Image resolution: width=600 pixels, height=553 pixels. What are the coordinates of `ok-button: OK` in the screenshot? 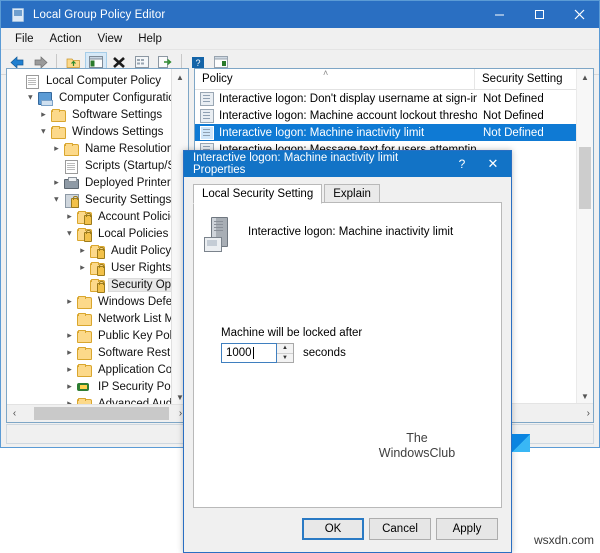 It's located at (333, 529).